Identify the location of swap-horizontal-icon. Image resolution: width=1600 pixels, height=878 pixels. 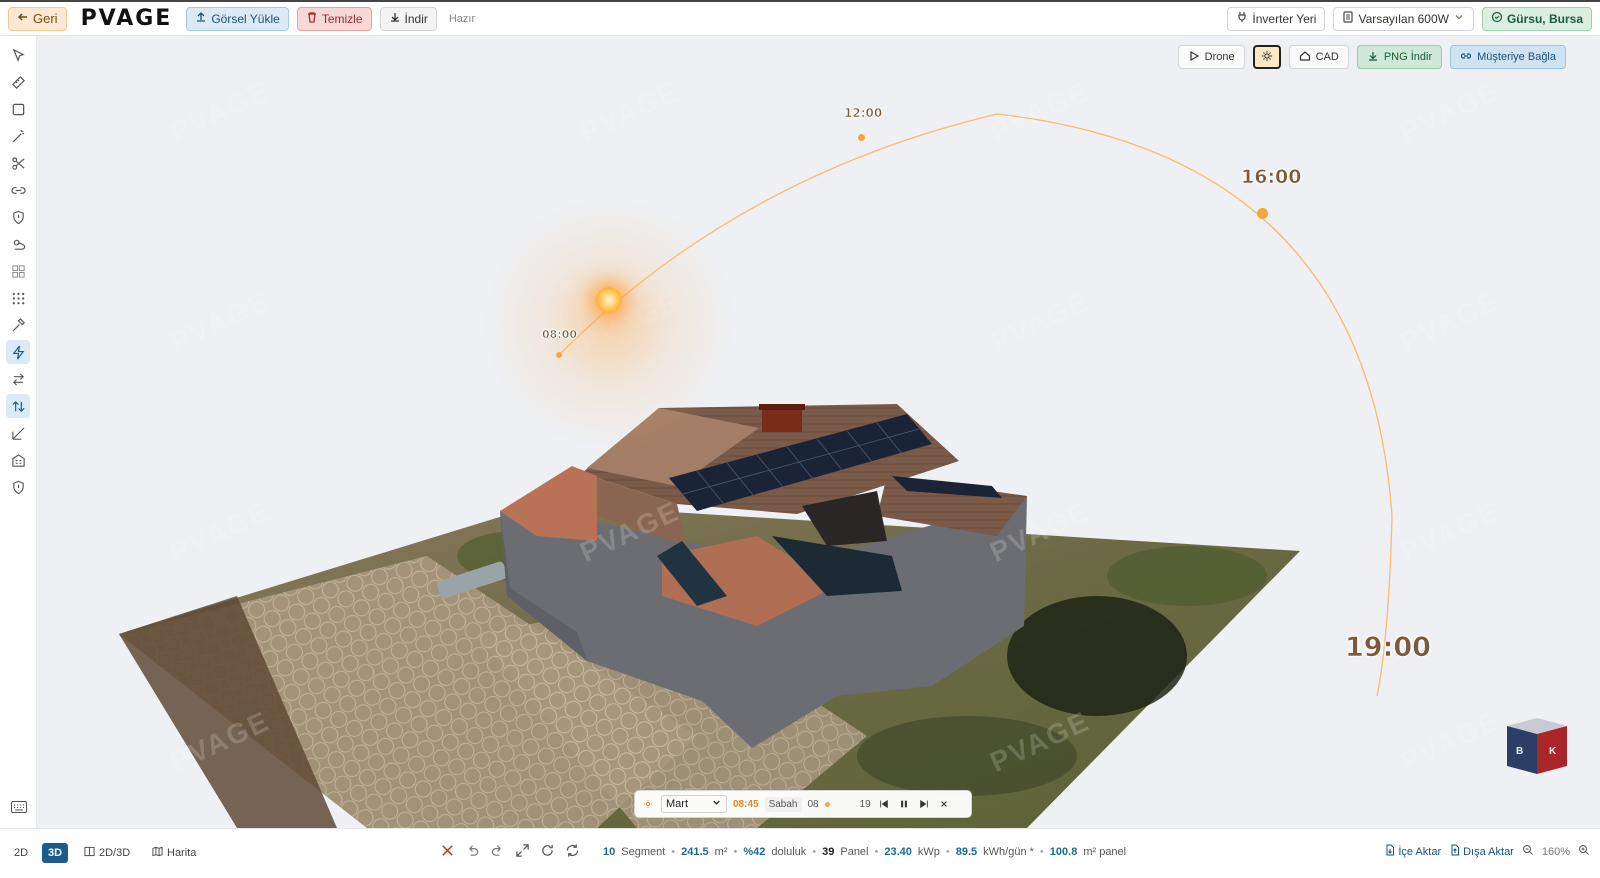
(18, 379).